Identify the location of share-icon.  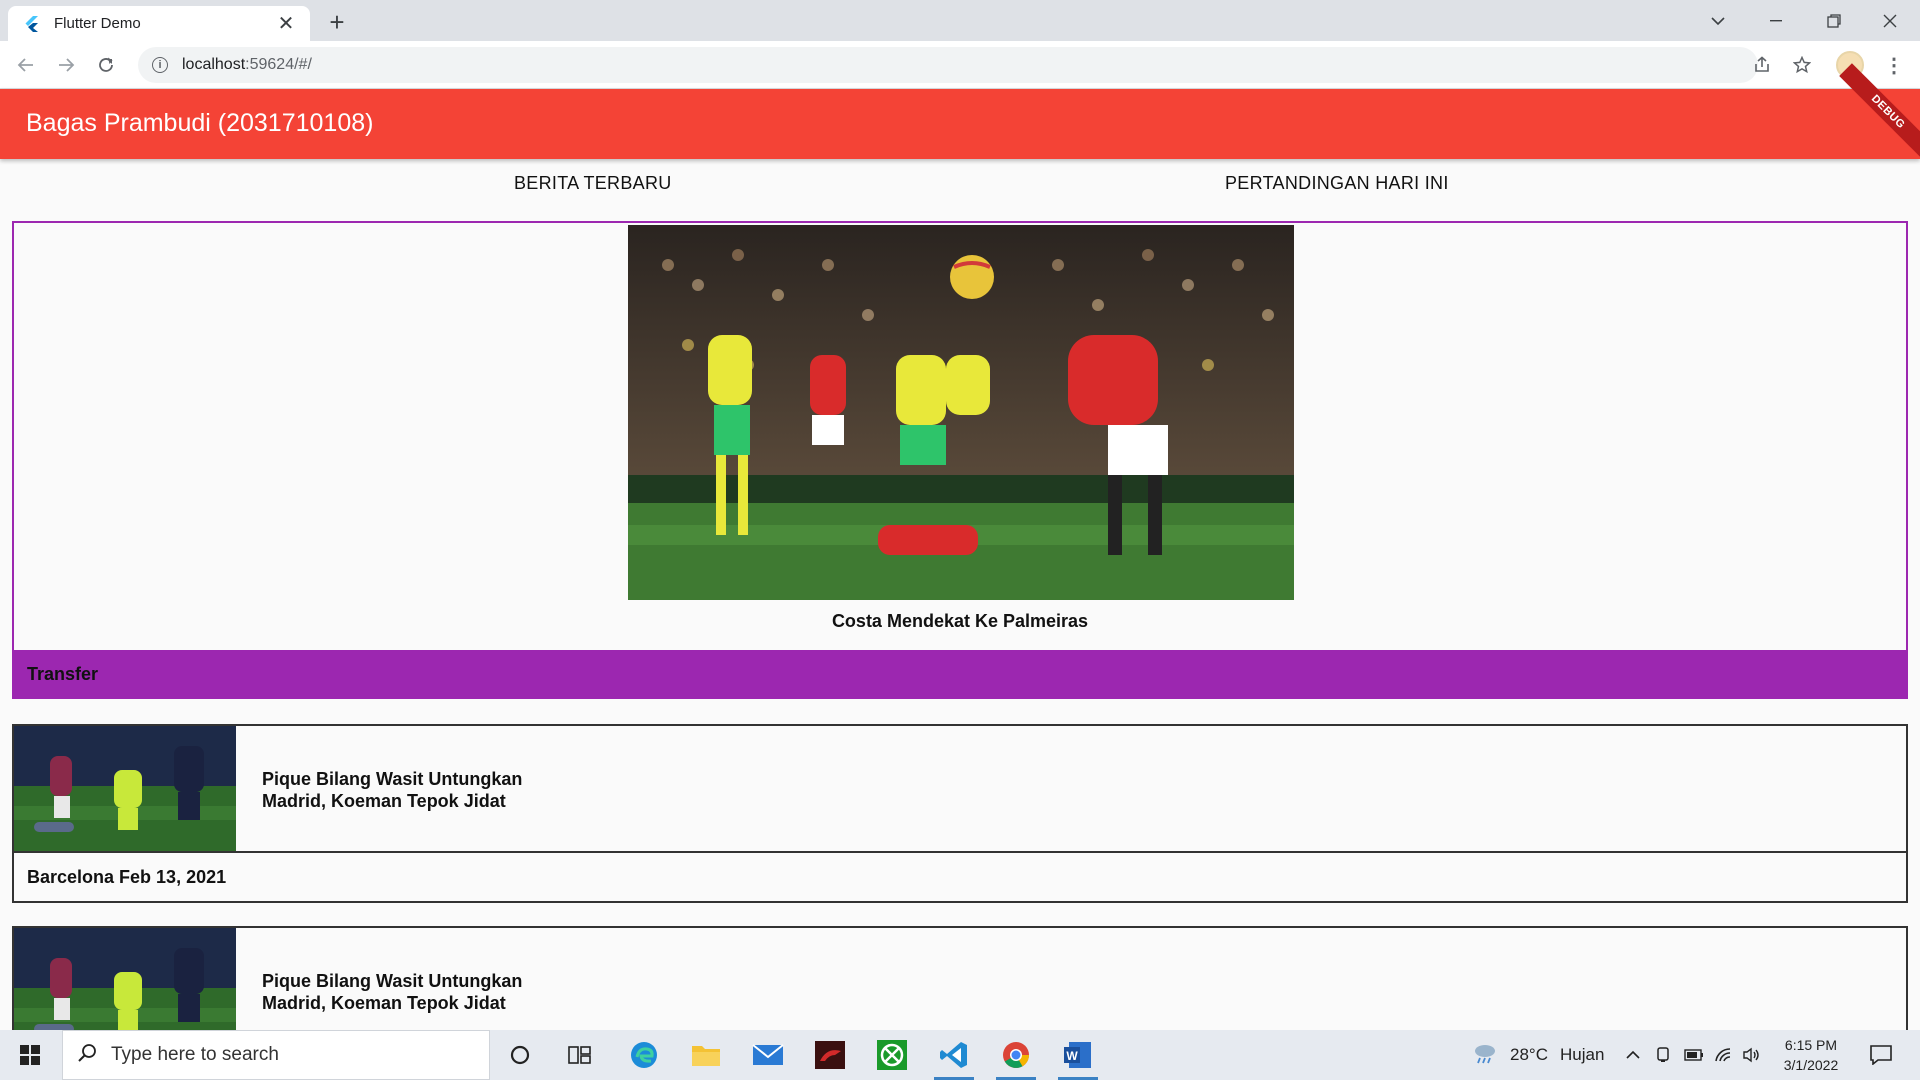
(1762, 65).